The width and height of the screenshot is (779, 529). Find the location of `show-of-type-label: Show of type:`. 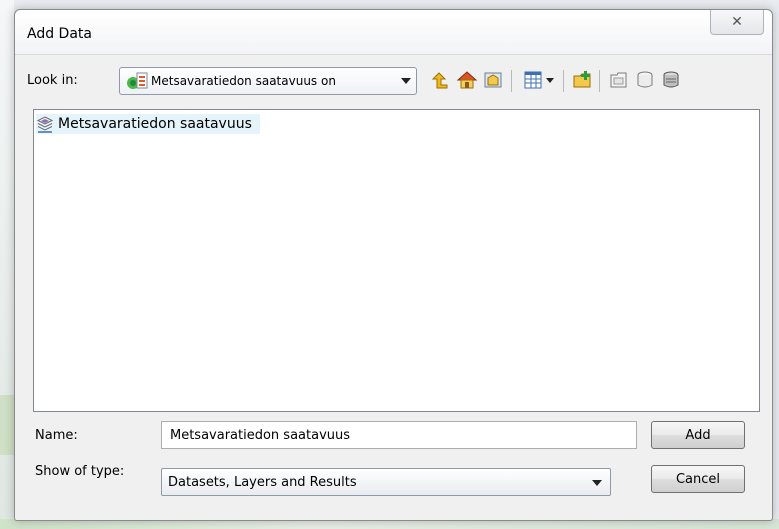

show-of-type-label: Show of type: is located at coordinates (80, 471).